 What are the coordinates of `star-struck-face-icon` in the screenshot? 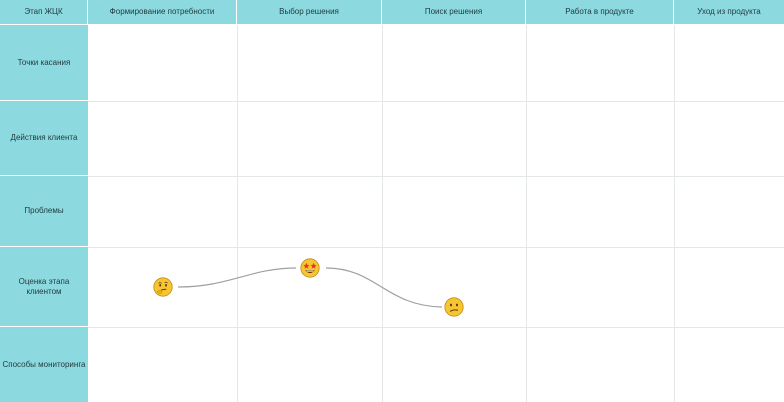 It's located at (310, 268).